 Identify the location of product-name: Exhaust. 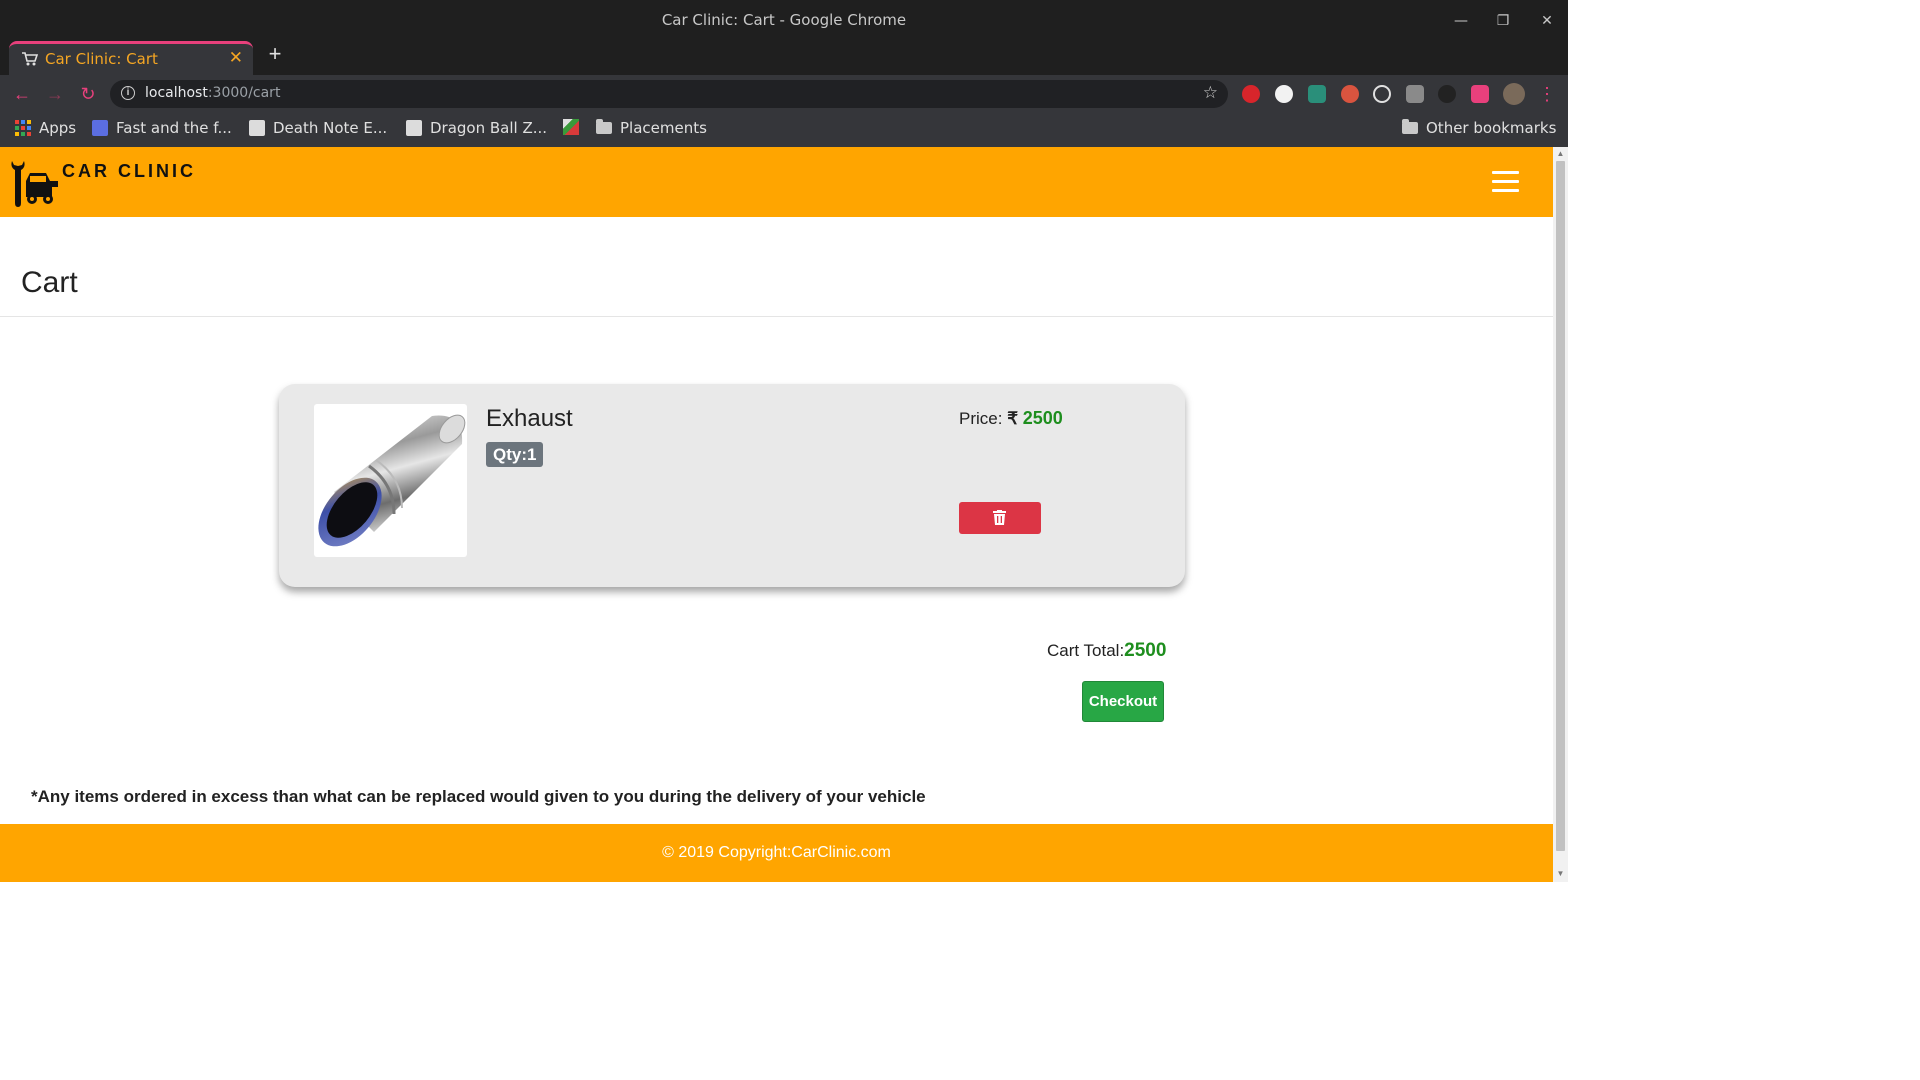
(529, 419).